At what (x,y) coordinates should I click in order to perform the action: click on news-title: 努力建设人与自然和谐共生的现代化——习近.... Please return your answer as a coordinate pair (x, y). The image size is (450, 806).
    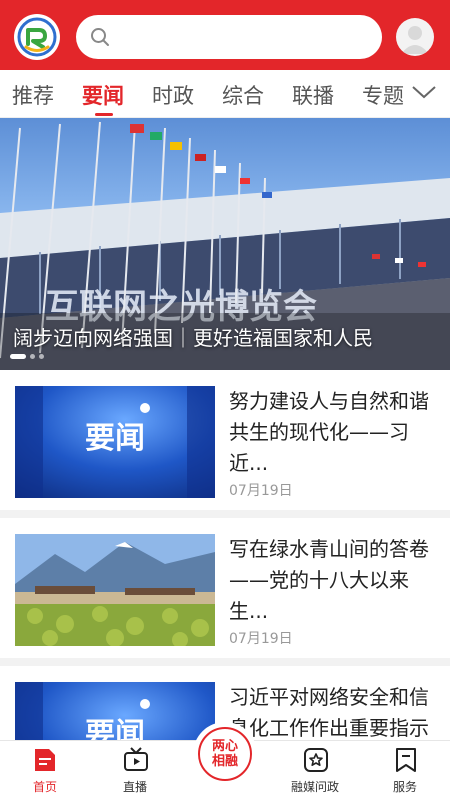
    Looking at the image, I should click on (332, 432).